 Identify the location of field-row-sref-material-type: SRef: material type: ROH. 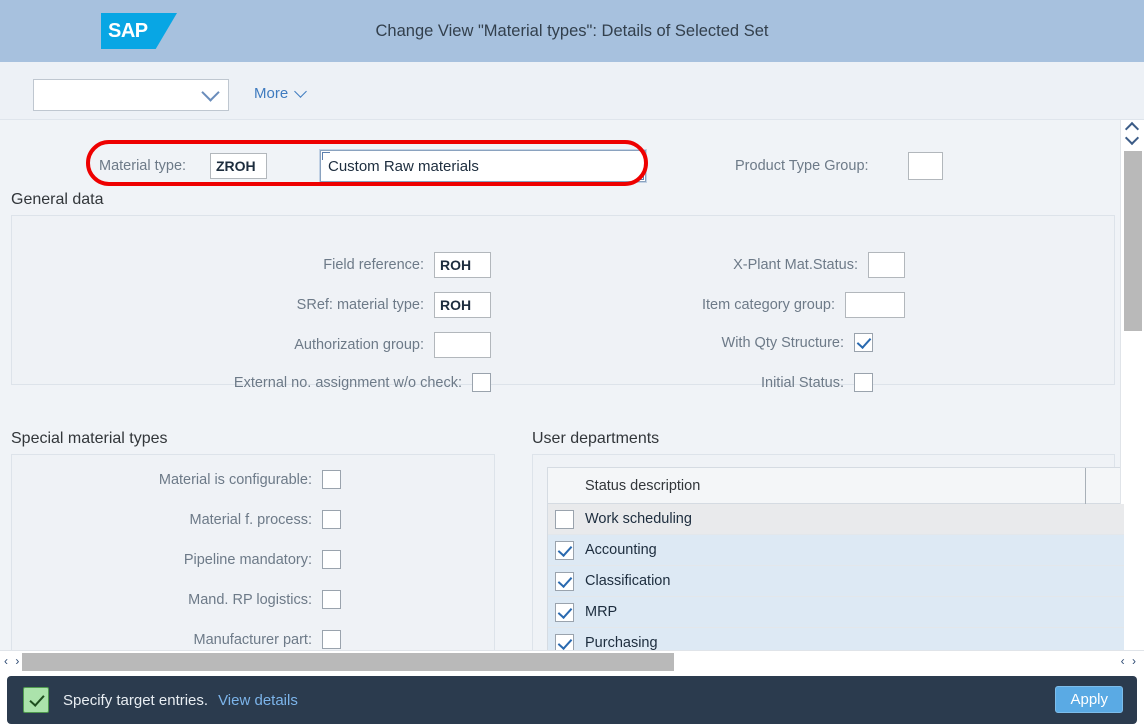
(251, 305).